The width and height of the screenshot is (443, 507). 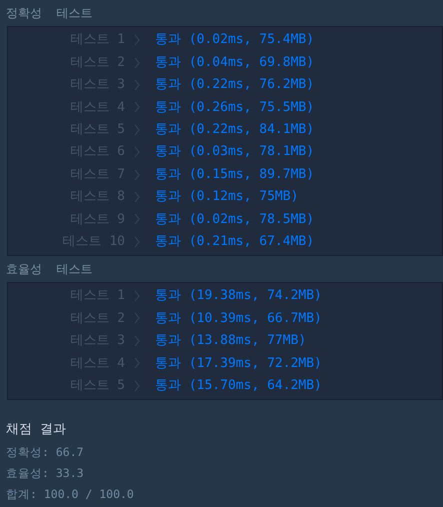 I want to click on section-title: 정확성 테스트, so click(x=49, y=13).